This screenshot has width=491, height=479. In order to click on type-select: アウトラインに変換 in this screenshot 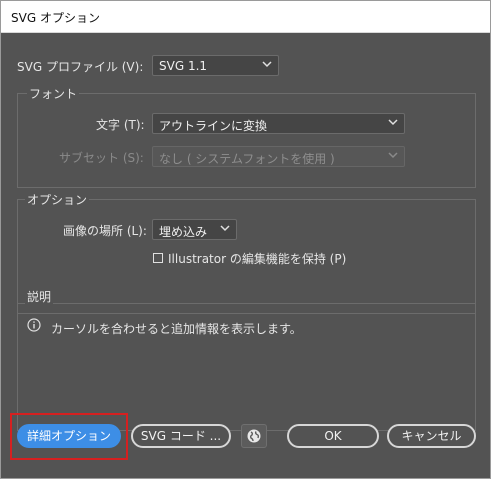, I will do `click(278, 123)`.